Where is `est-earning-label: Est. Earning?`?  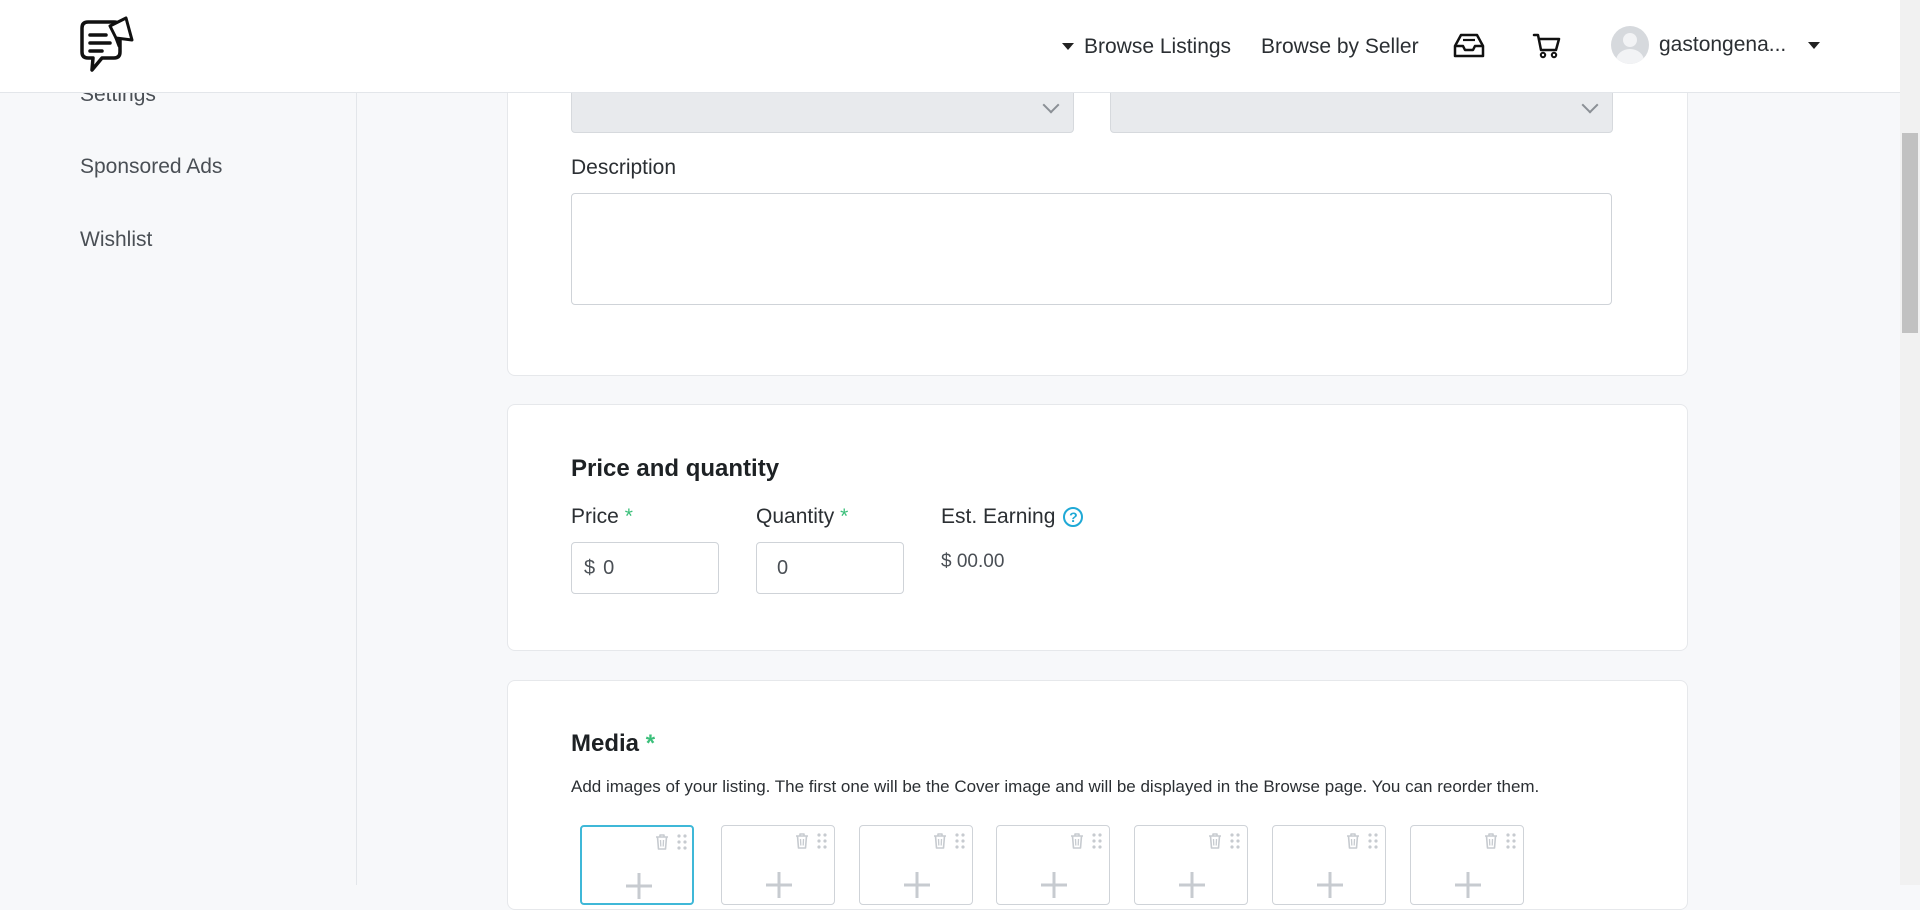
est-earning-label: Est. Earning? is located at coordinates (1012, 517).